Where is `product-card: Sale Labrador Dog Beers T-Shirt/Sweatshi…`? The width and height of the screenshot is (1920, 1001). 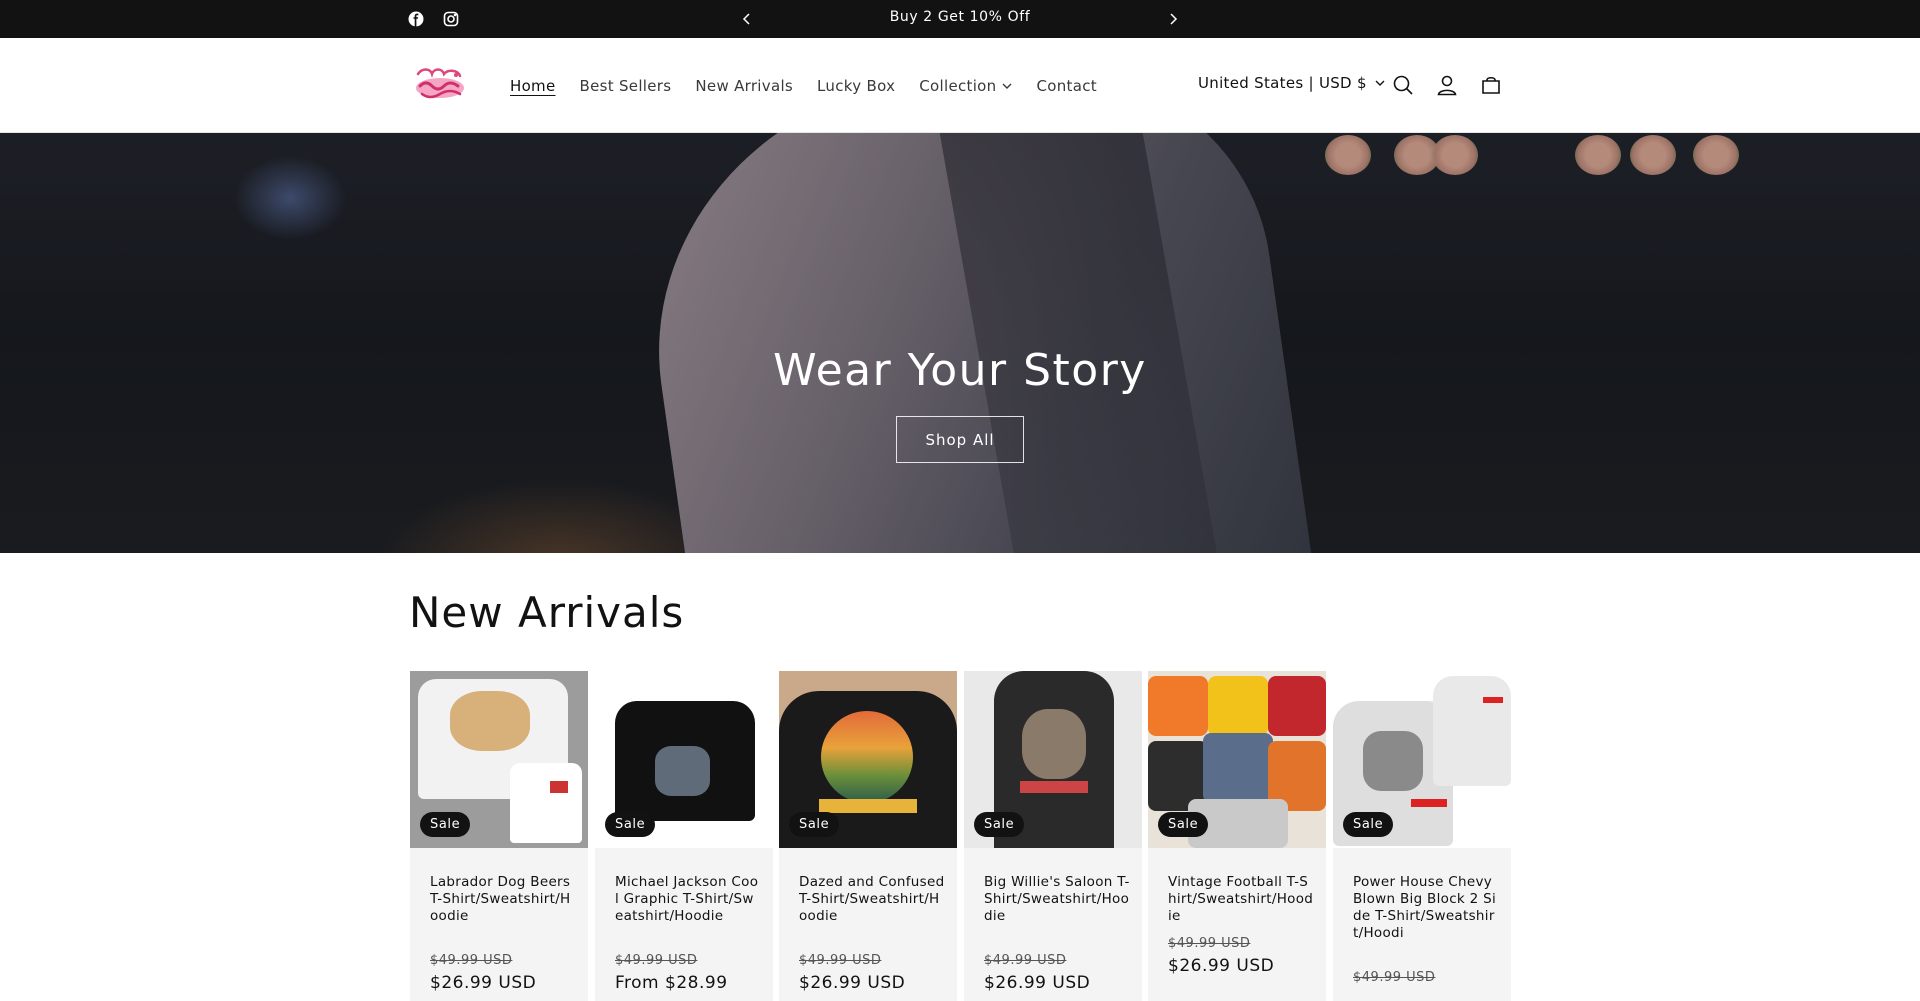
product-card: Sale Labrador Dog Beers T-Shirt/Sweatshi… is located at coordinates (499, 836).